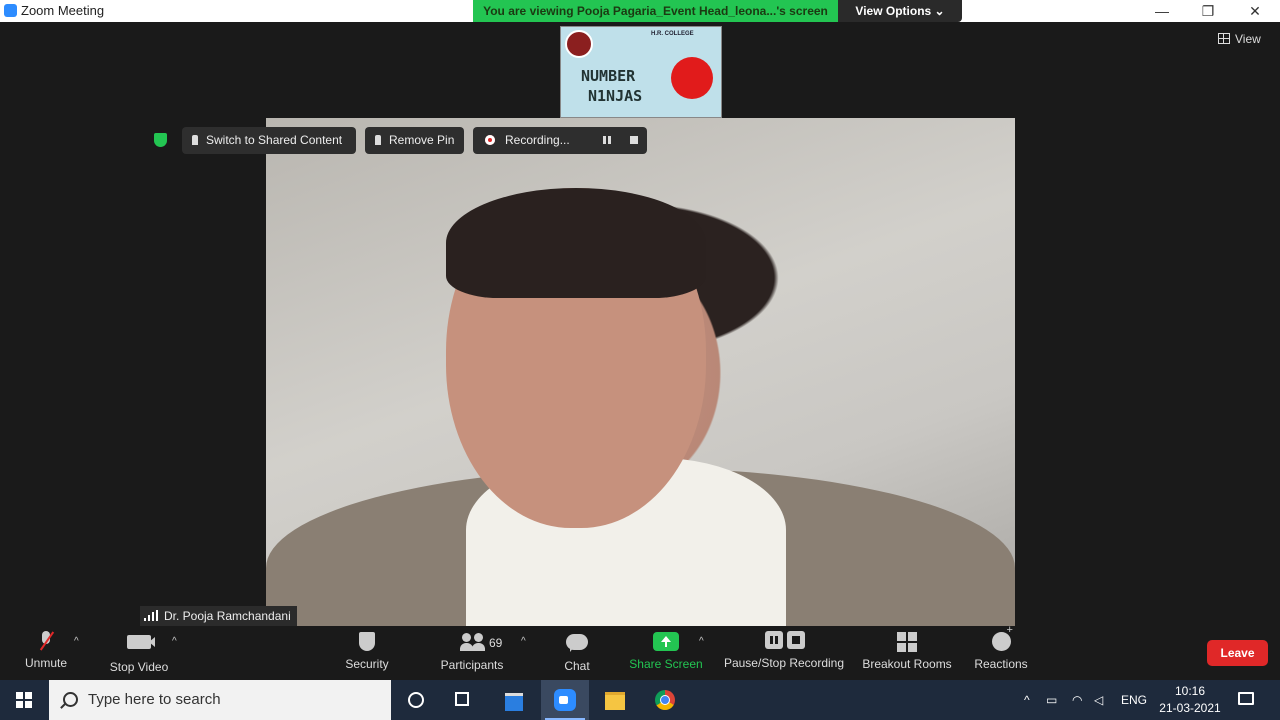 This screenshot has width=1280, height=720. Describe the element at coordinates (76, 641) in the screenshot. I see `audio-options-caret: ^` at that location.